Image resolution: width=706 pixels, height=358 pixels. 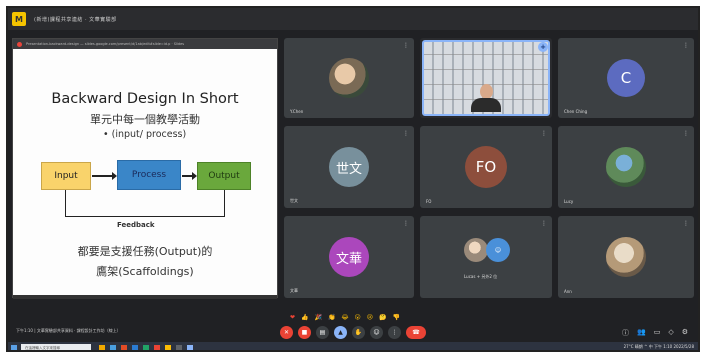 What do you see at coordinates (685, 333) in the screenshot?
I see `host-controls-icon: ⚙` at bounding box center [685, 333].